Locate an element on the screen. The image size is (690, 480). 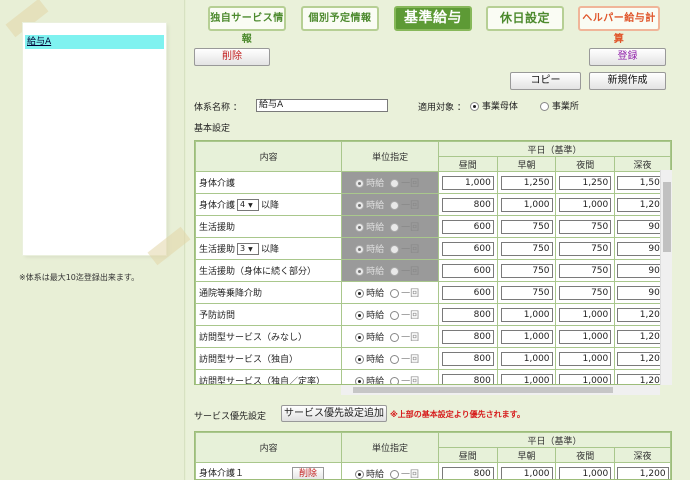
header-night: 夜間 is located at coordinates (585, 455).